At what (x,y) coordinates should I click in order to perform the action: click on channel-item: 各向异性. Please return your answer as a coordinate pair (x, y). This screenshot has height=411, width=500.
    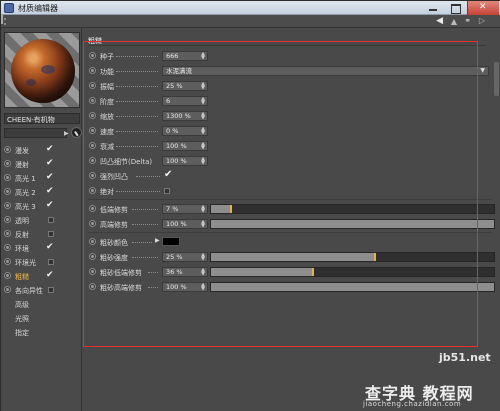
    Looking at the image, I should click on (41, 290).